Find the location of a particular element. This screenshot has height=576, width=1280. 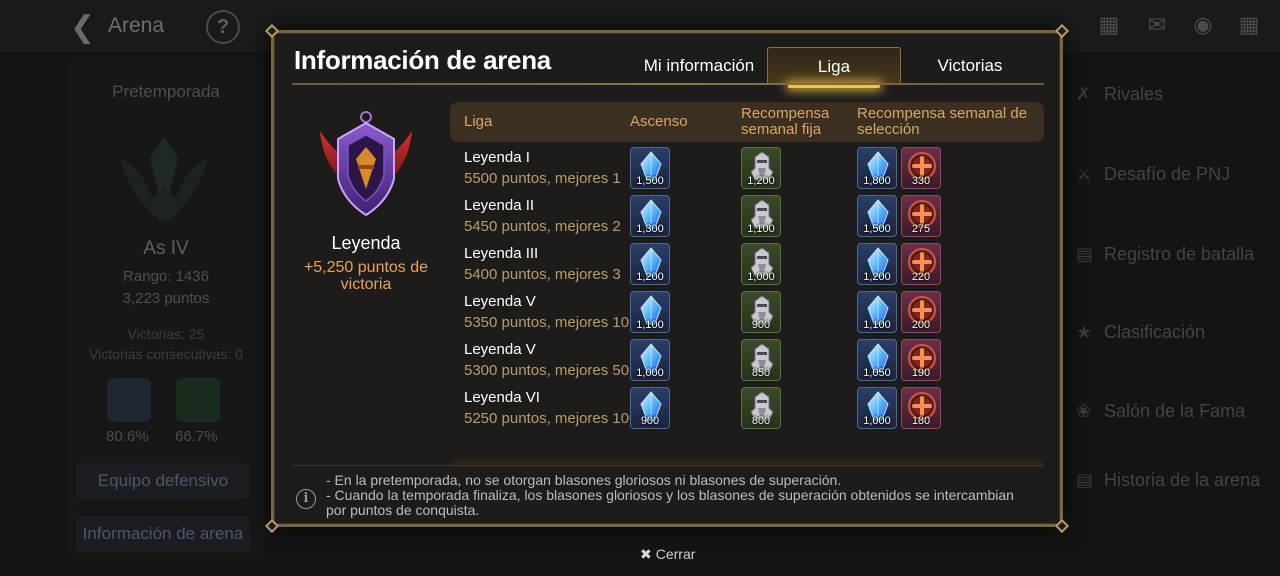

promotion-reward: 1,200 is located at coordinates (650, 264).